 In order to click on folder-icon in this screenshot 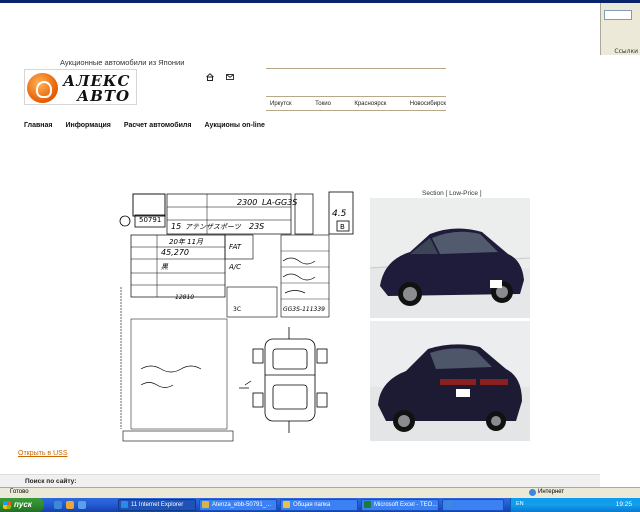, I will do `click(286, 504)`.